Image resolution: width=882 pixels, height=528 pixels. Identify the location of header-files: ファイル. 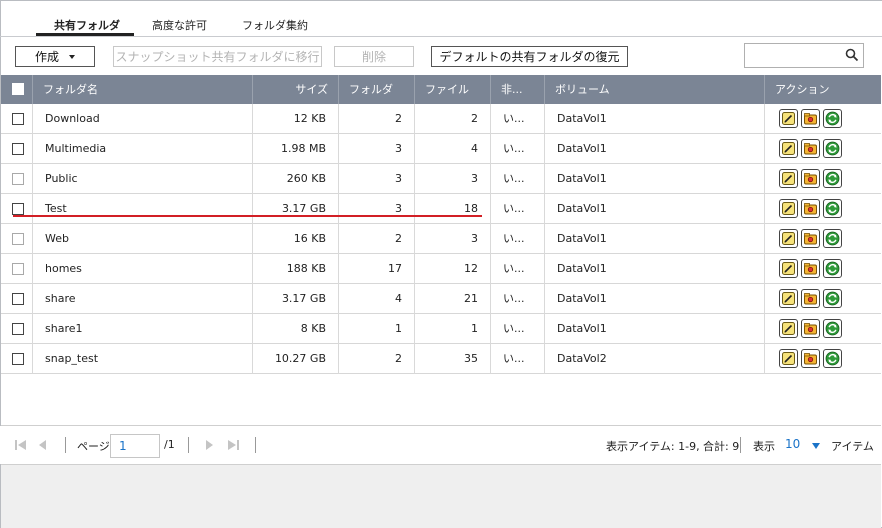
(453, 89).